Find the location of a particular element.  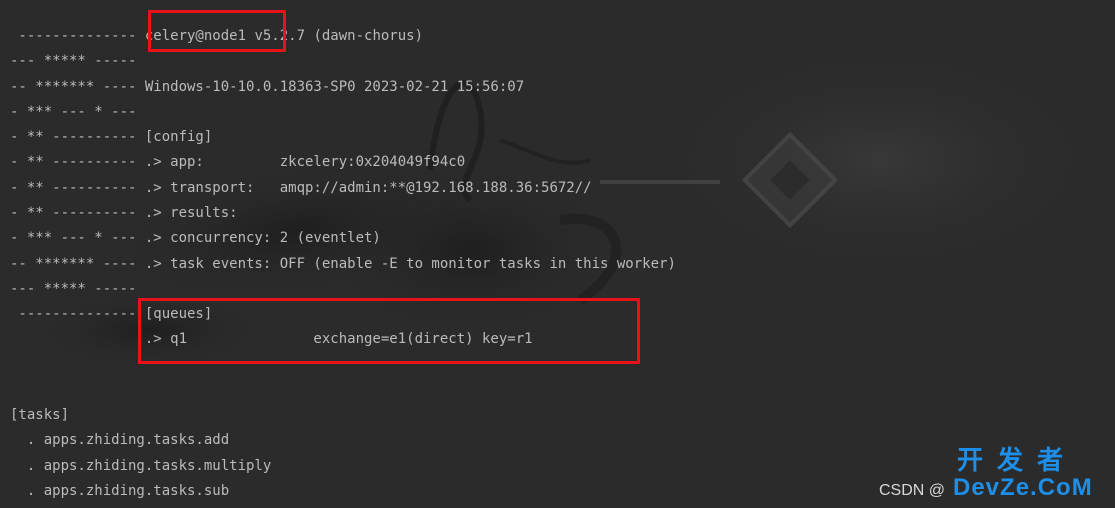

queues-highlight-box is located at coordinates (389, 331).